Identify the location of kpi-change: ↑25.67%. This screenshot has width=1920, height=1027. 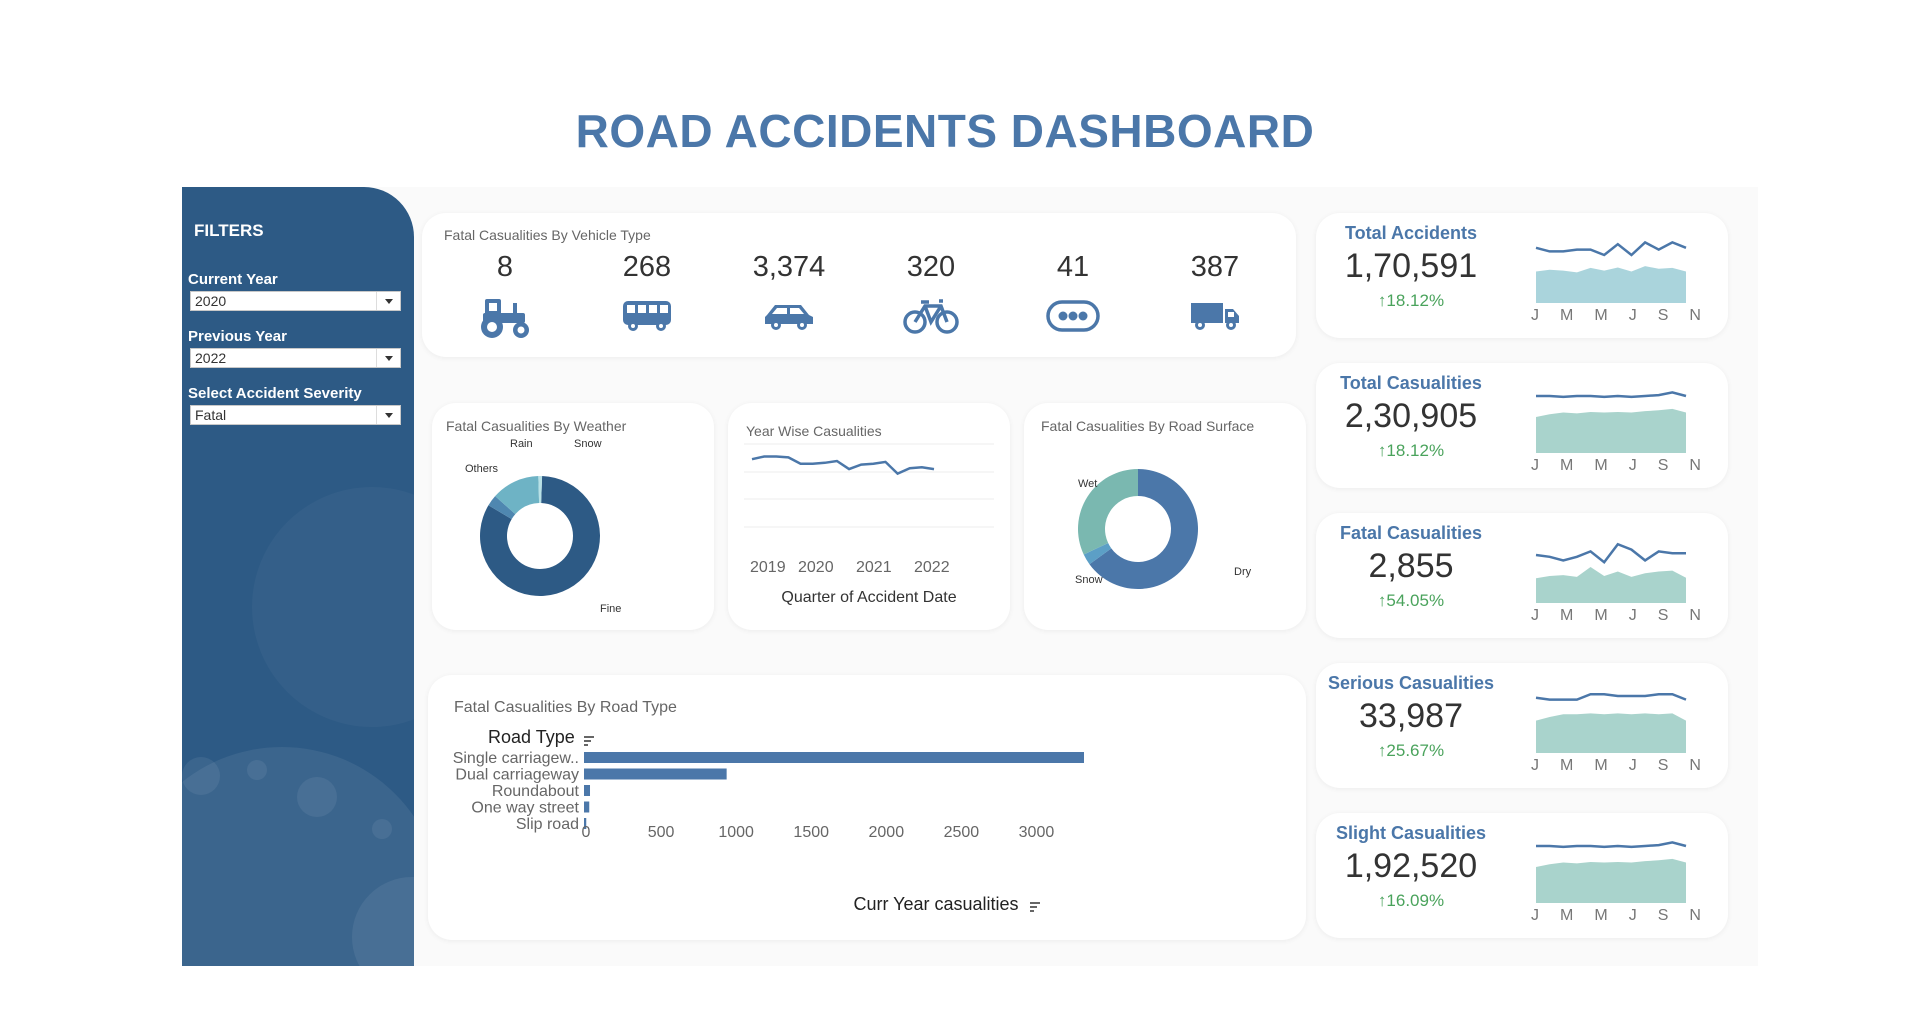
(1411, 750).